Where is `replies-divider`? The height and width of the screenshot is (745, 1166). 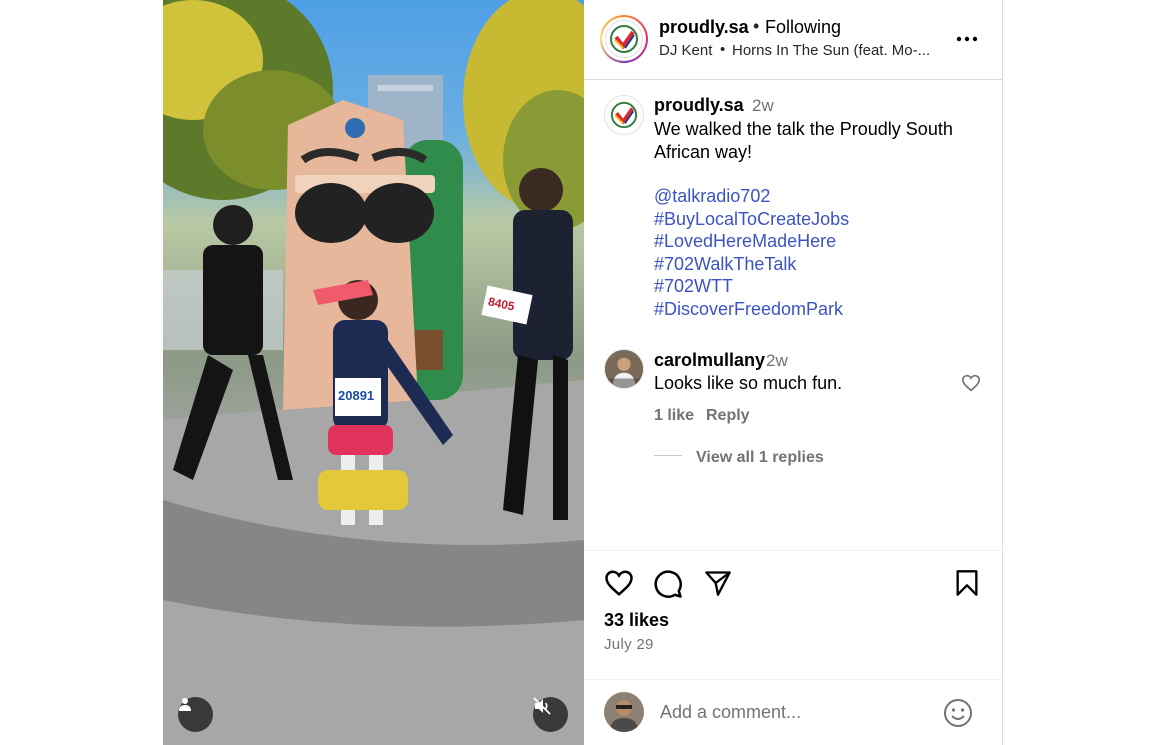 replies-divider is located at coordinates (668, 455).